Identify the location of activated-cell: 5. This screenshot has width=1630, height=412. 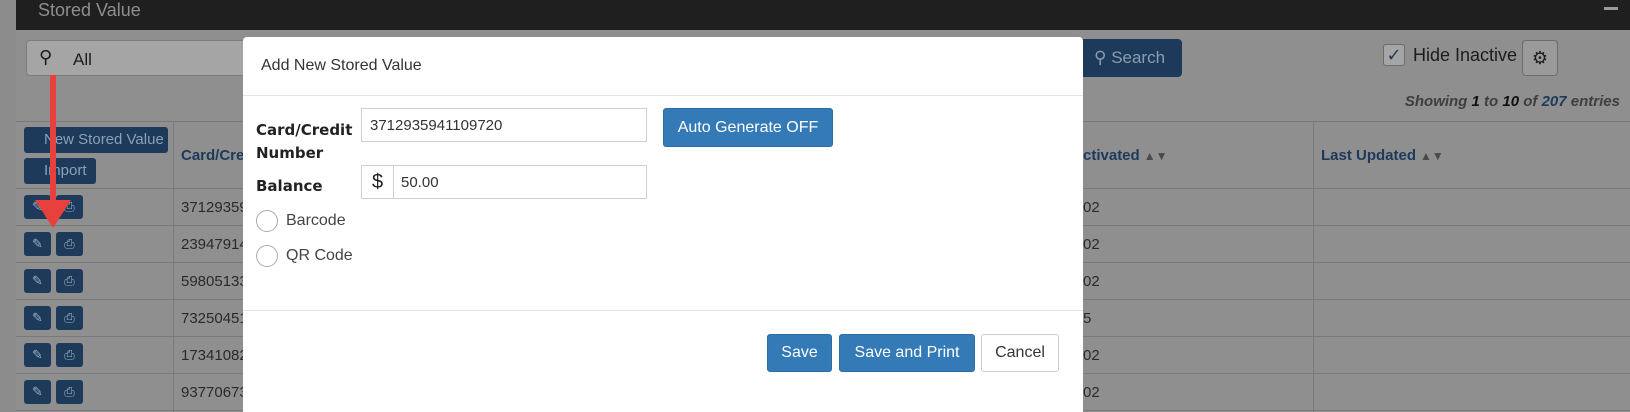
(1087, 318).